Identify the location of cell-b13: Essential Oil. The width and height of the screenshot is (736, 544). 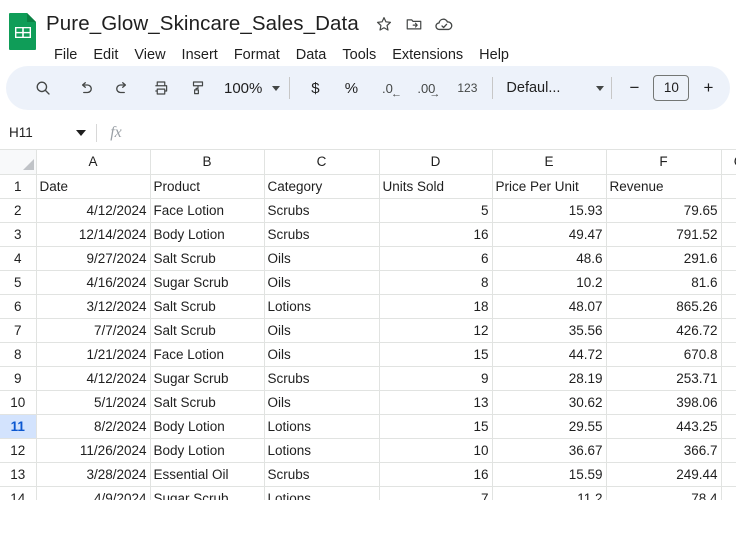
(207, 474).